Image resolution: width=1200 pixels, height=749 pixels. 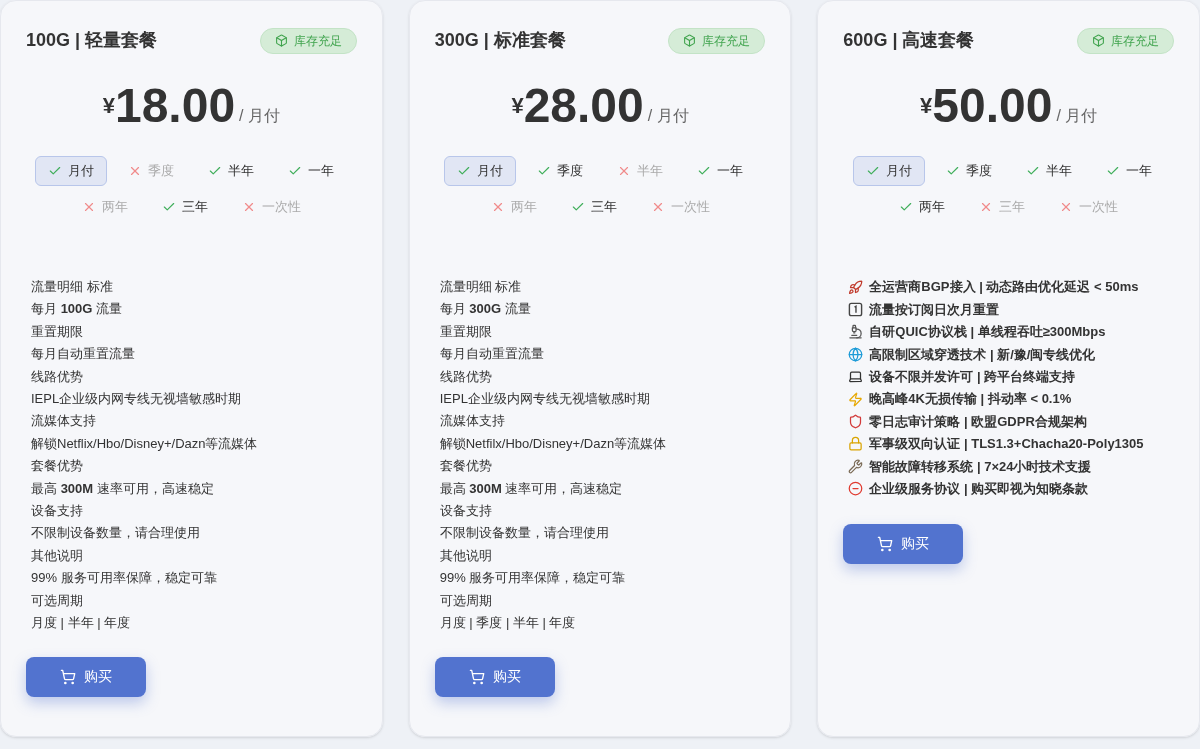 I want to click on microscope-icon, so click(x=856, y=332).